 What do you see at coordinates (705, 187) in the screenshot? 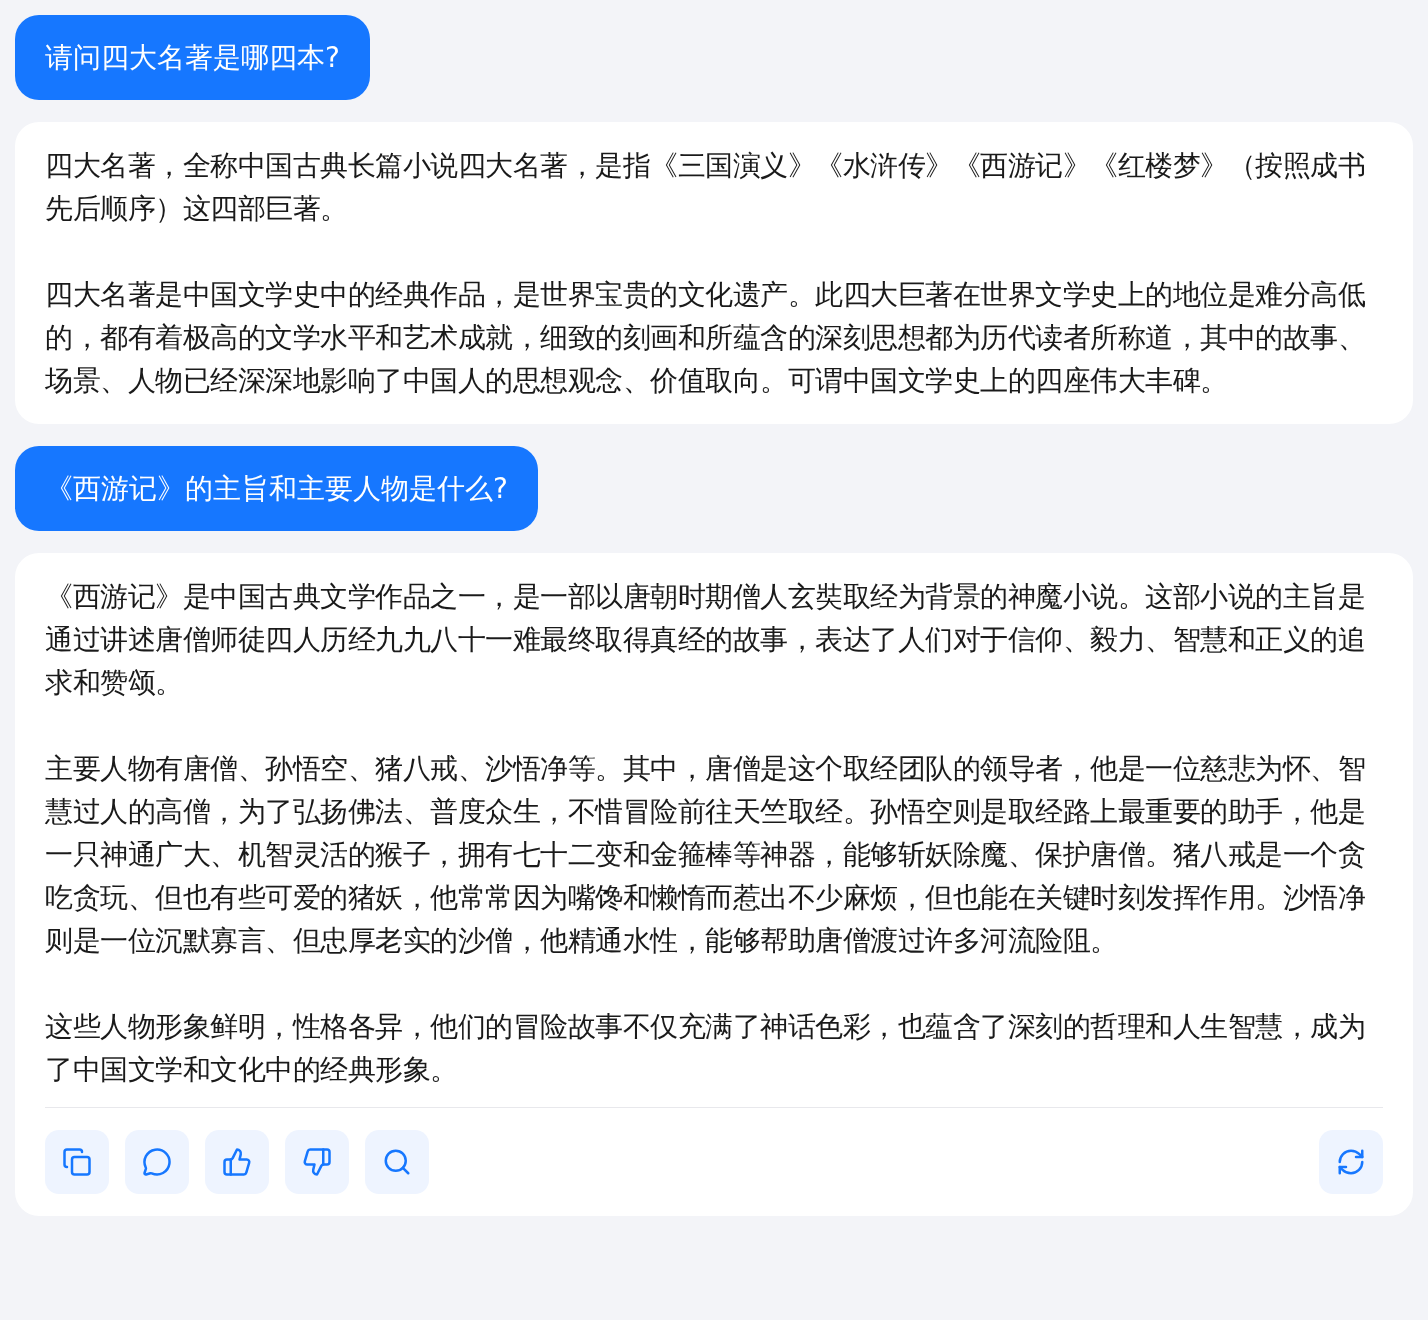
I see `answer-paragraph: 四大名著，全称中国古典长篇小说四大名著，是指《三国演义》《水浒传》《西游记》《红楼梦》（按照成书先后顺序）这四部巨著。` at bounding box center [705, 187].